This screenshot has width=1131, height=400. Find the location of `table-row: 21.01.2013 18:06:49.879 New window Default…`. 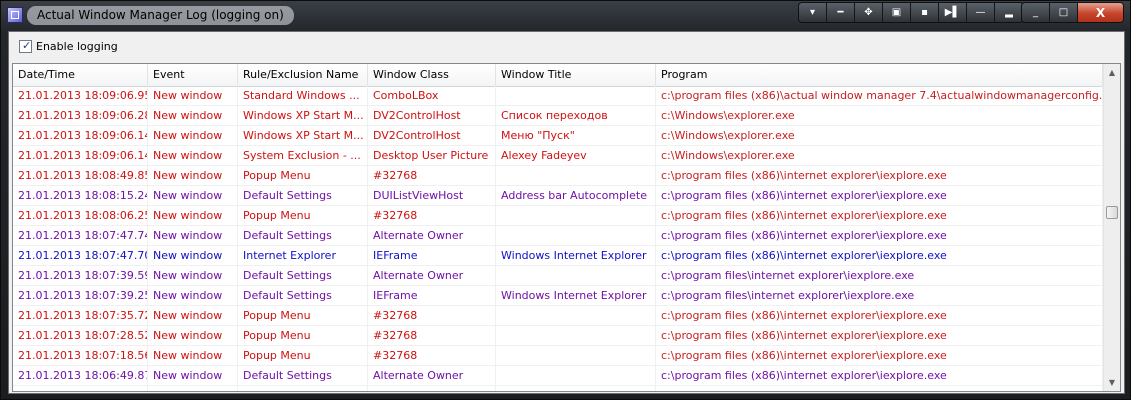

table-row: 21.01.2013 18:06:49.879 New window Default… is located at coordinates (558, 376).